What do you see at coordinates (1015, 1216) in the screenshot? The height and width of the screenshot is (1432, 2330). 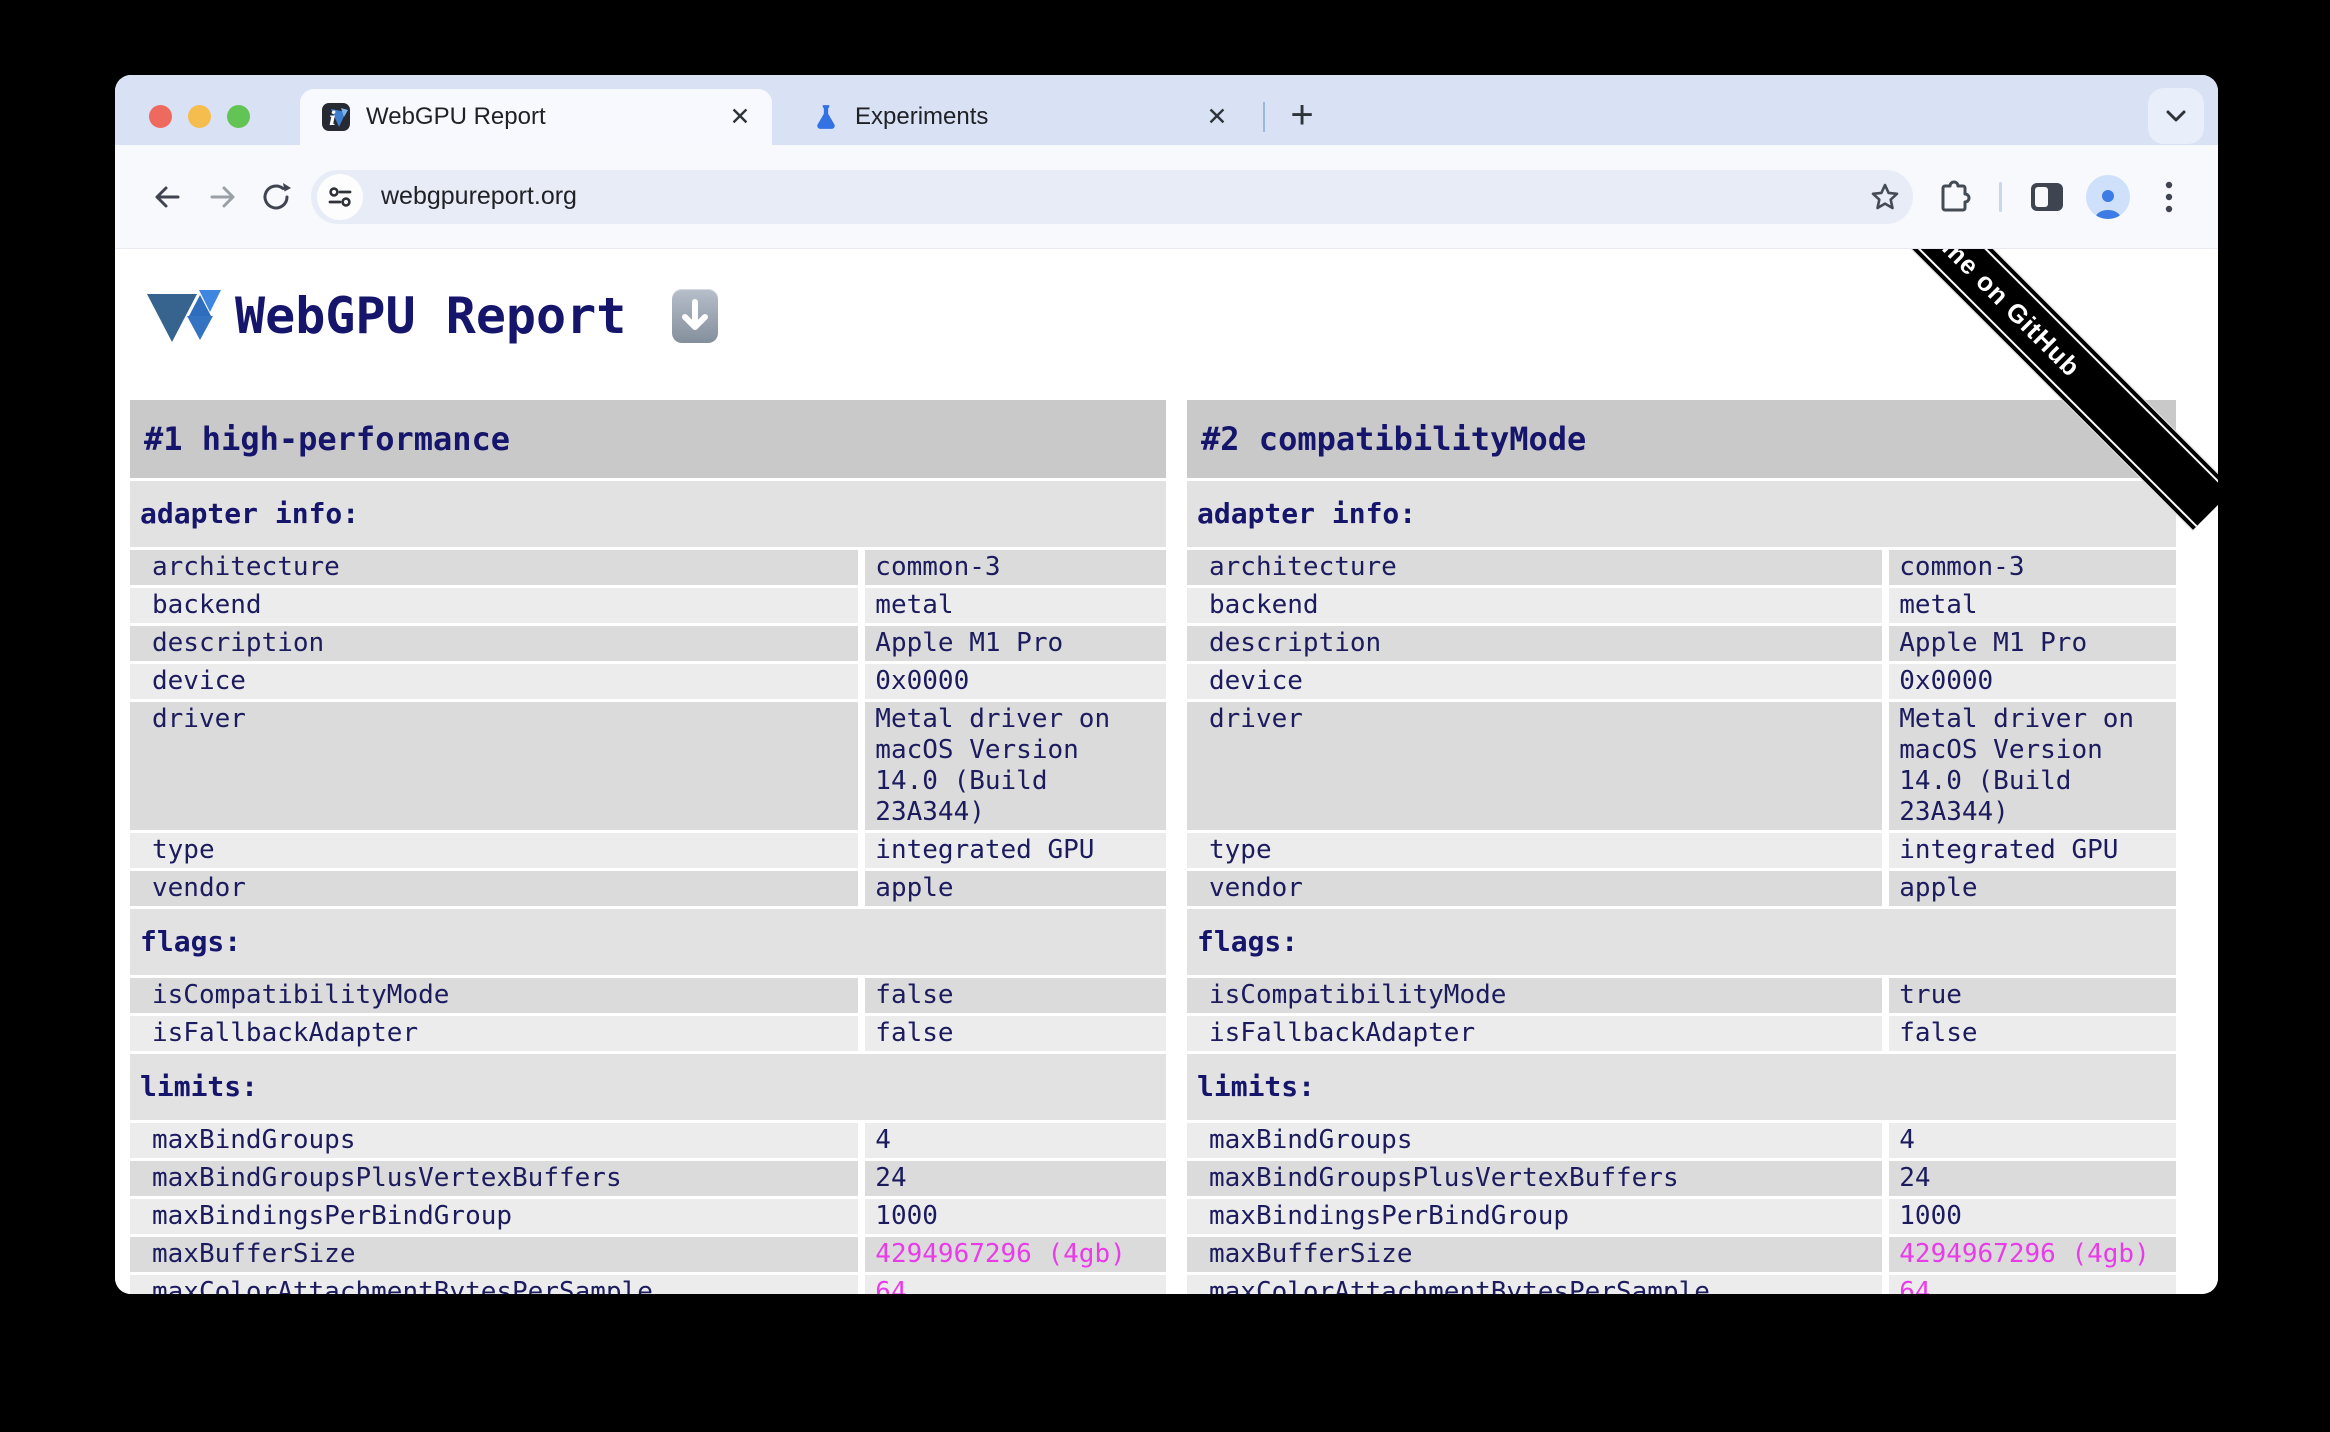 I see `row-value: 1000` at bounding box center [1015, 1216].